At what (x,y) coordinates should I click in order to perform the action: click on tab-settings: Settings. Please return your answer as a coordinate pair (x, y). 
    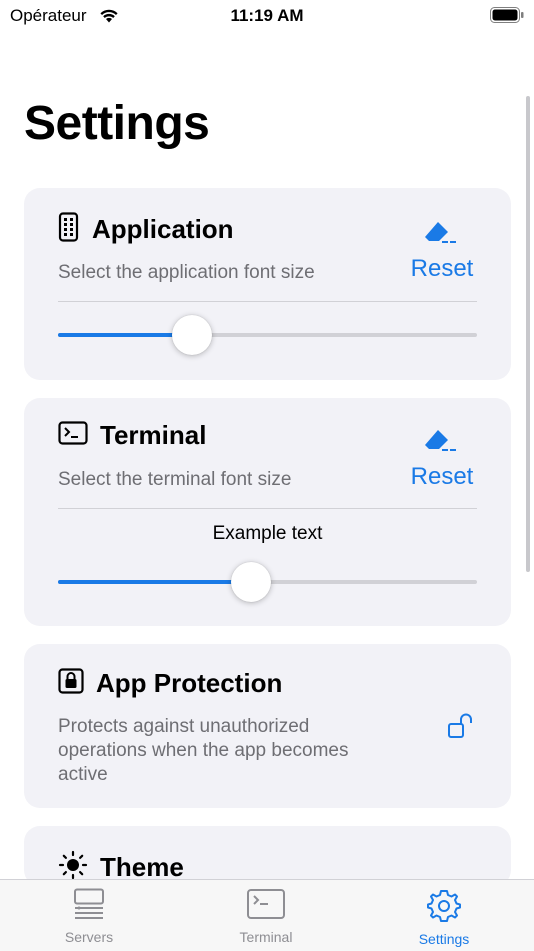
    Looking at the image, I should click on (444, 917).